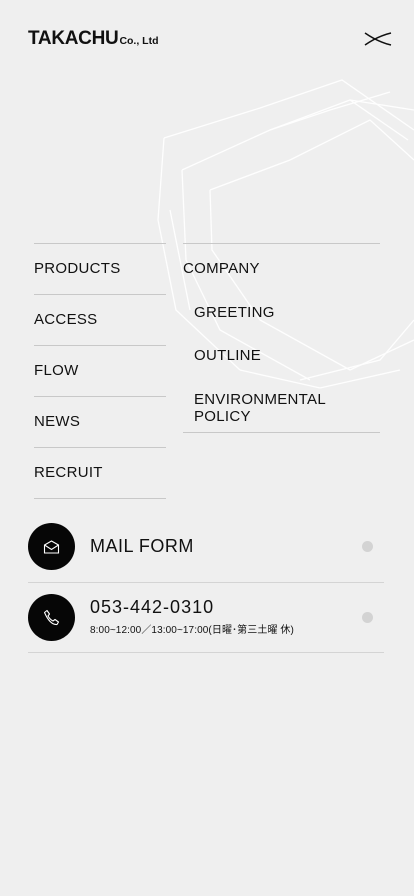 This screenshot has height=896, width=414. I want to click on close-menu-button, so click(378, 39).